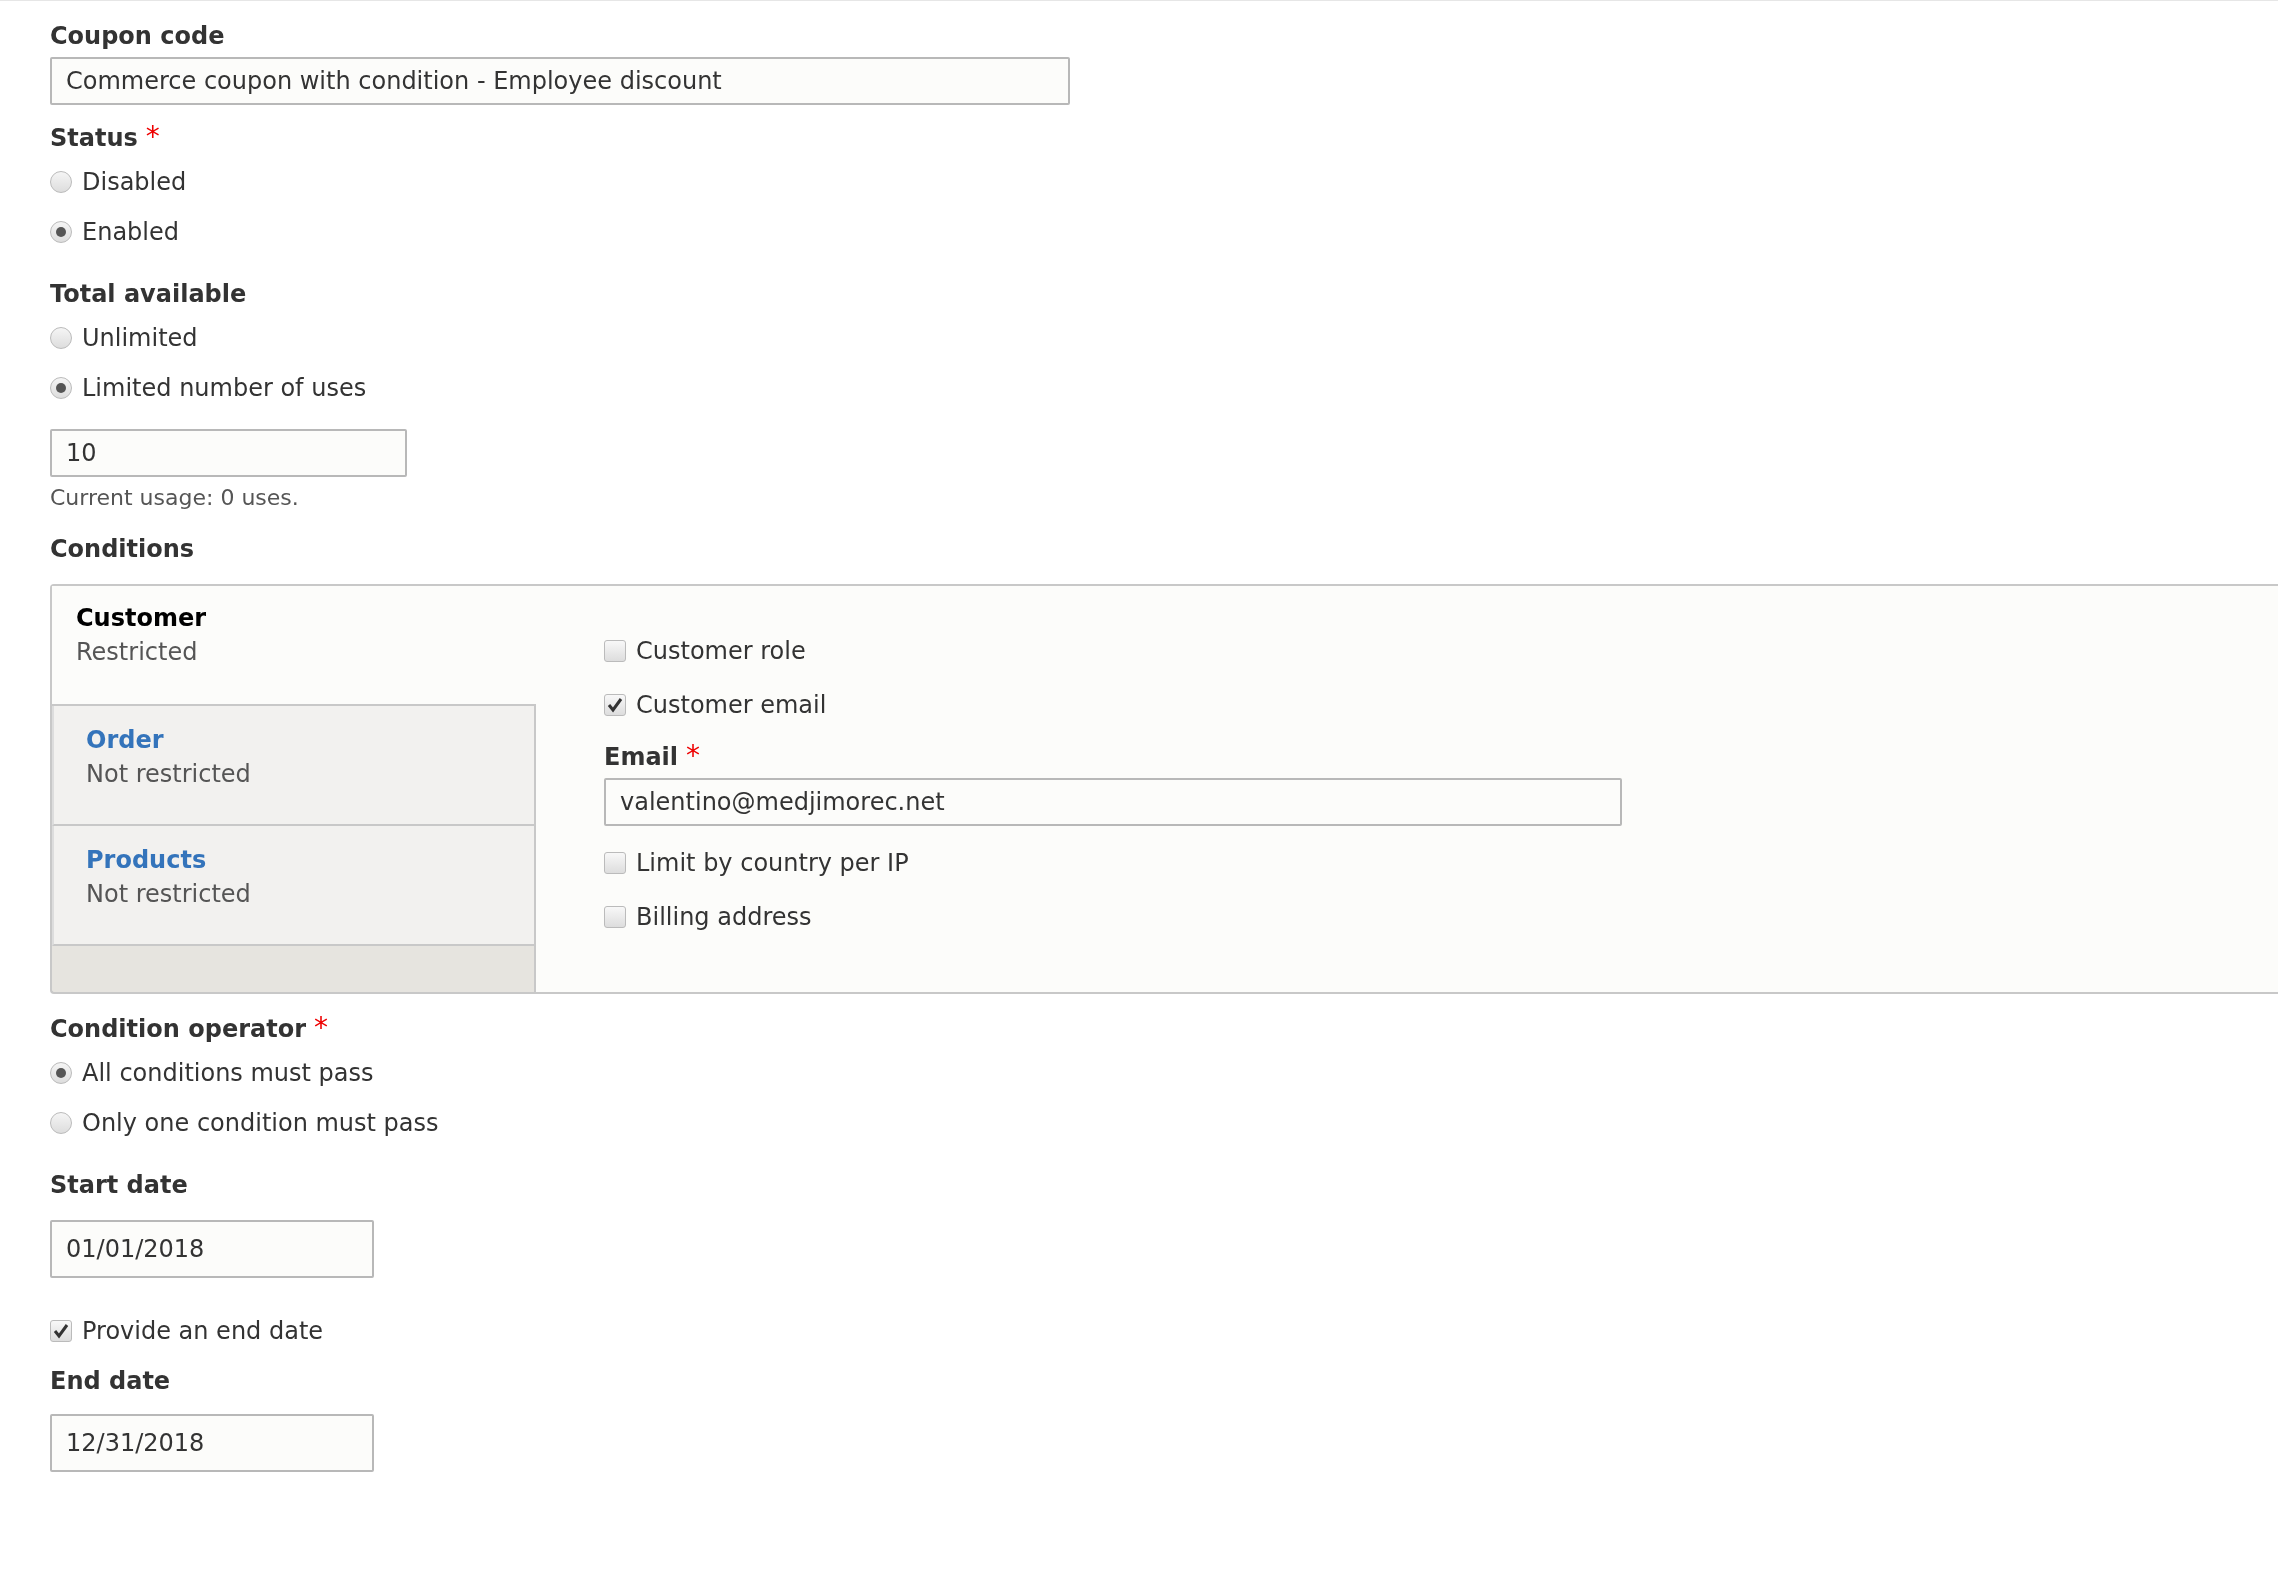 The image size is (2278, 1588). Describe the element at coordinates (94, 138) in the screenshot. I see `field-label: Status` at that location.